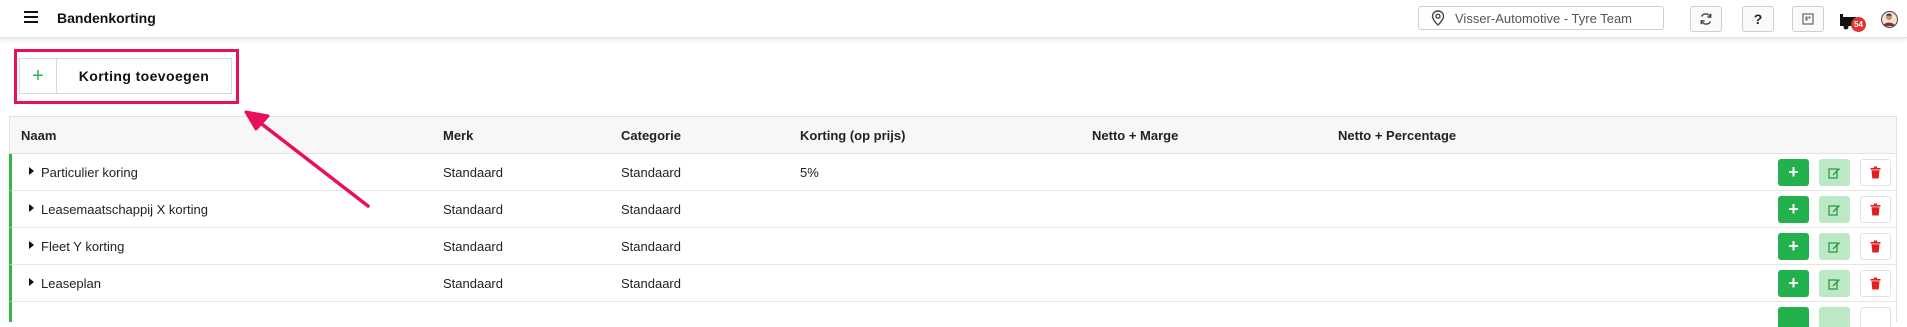 This screenshot has width=1907, height=327. Describe the element at coordinates (1397, 135) in the screenshot. I see `column-header: Netto + Percentage` at that location.